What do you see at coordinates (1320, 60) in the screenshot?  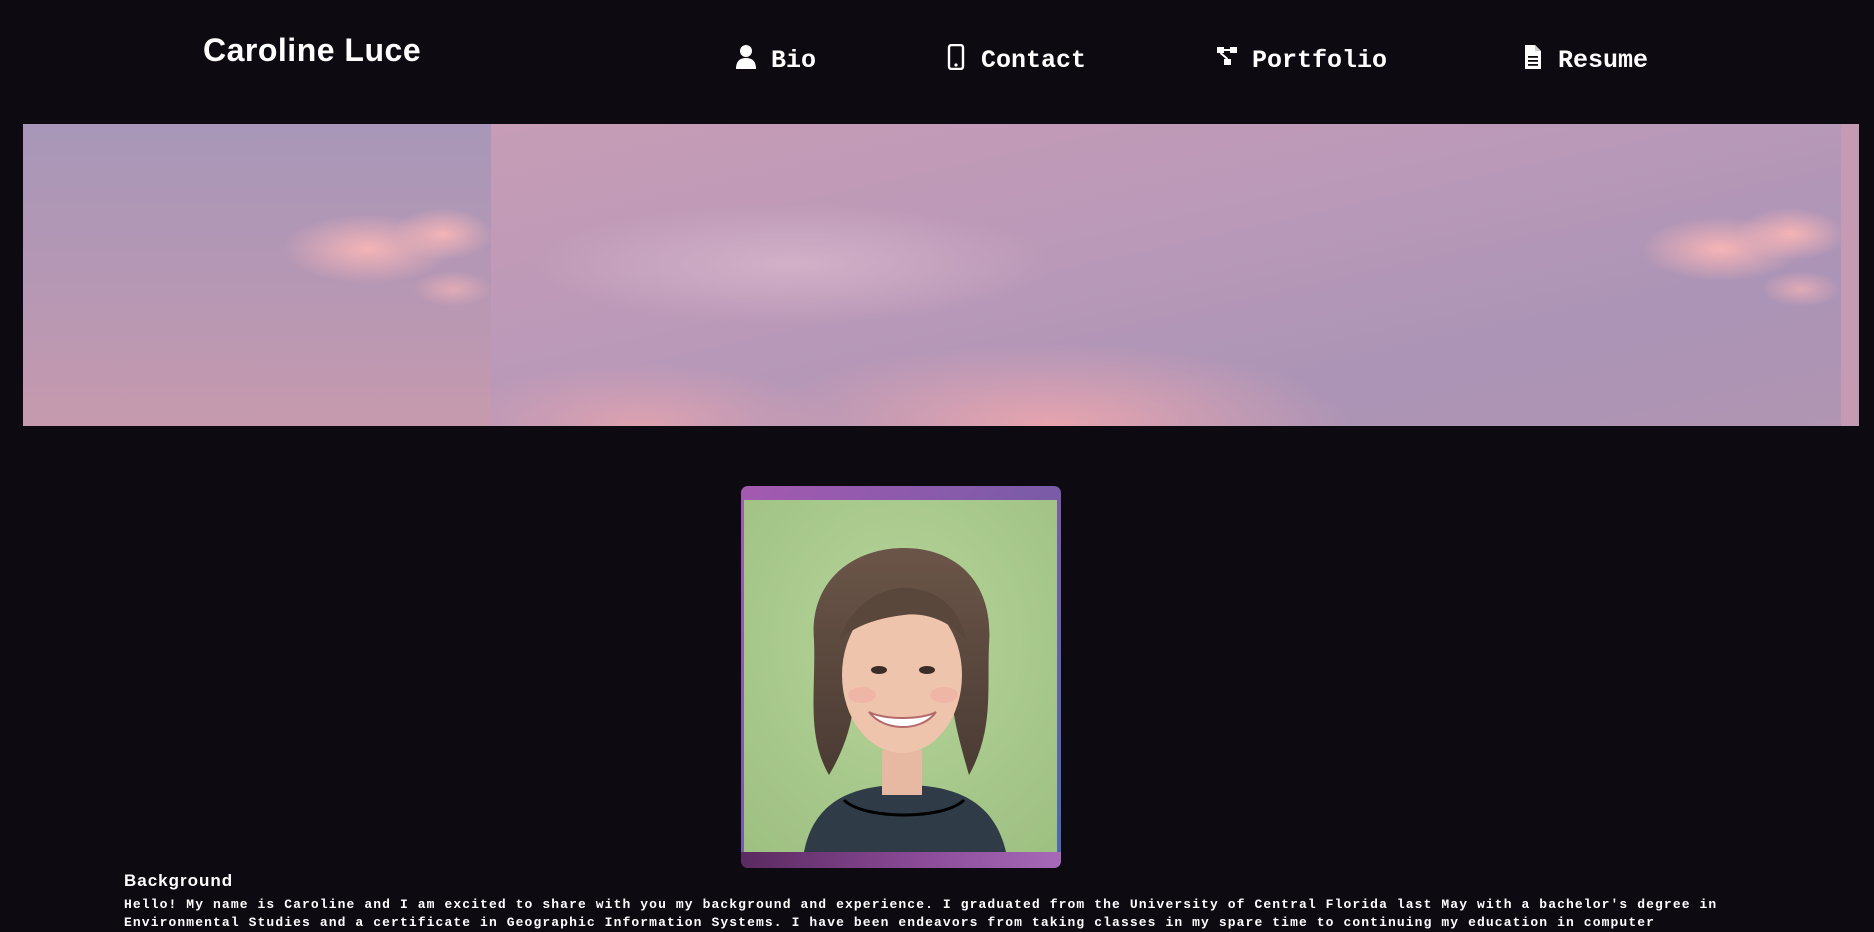 I see `nav-label-portfolio: Portfolio` at bounding box center [1320, 60].